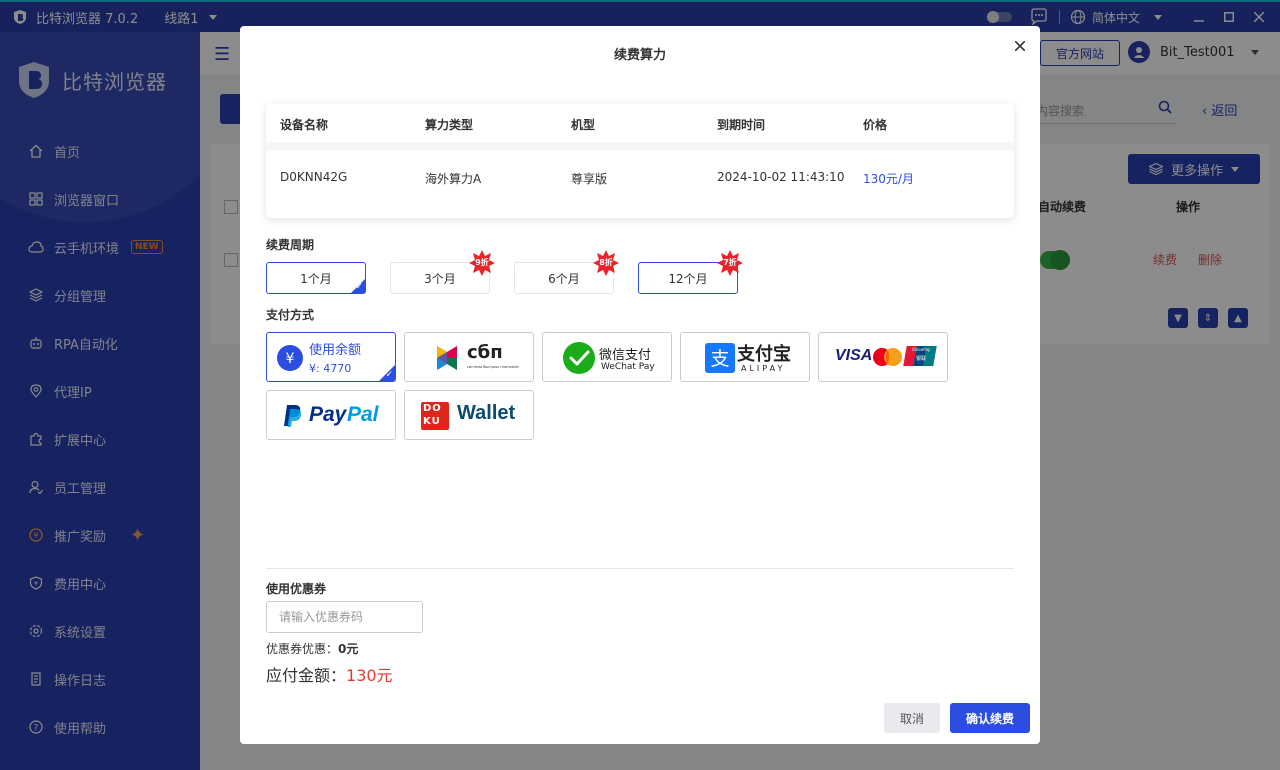 This screenshot has height=770, width=1280. What do you see at coordinates (564, 278) in the screenshot?
I see `period-label-text: 6个月` at bounding box center [564, 278].